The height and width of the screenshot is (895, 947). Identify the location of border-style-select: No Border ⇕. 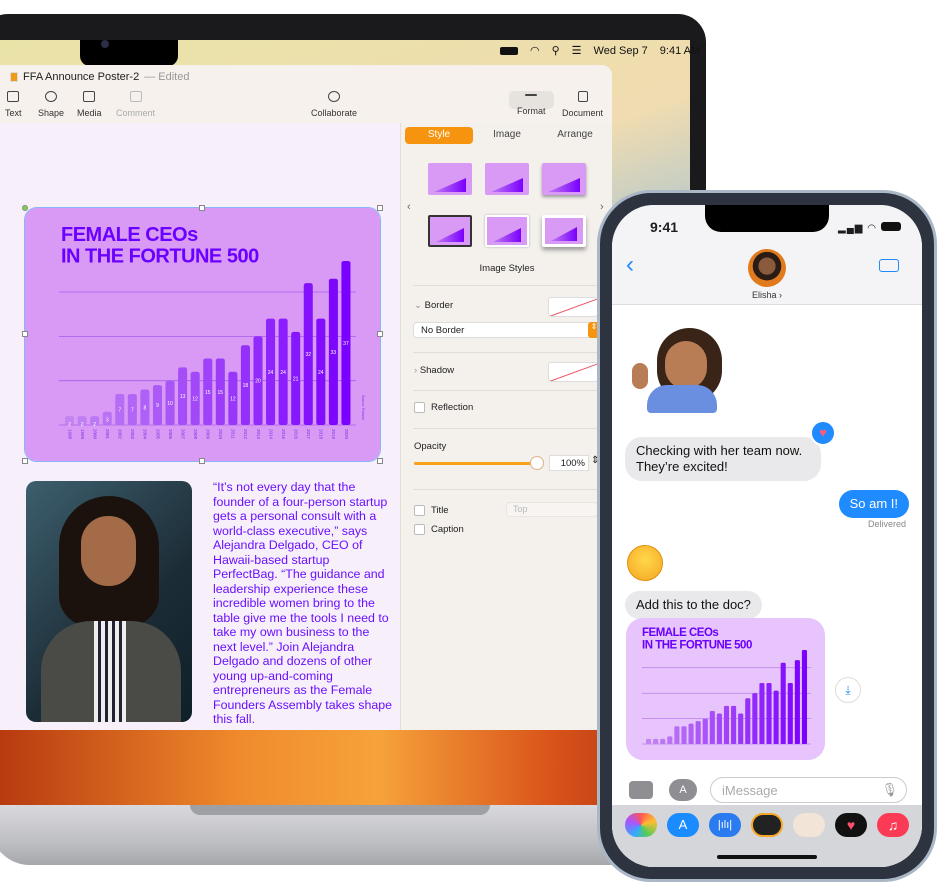
(506, 330).